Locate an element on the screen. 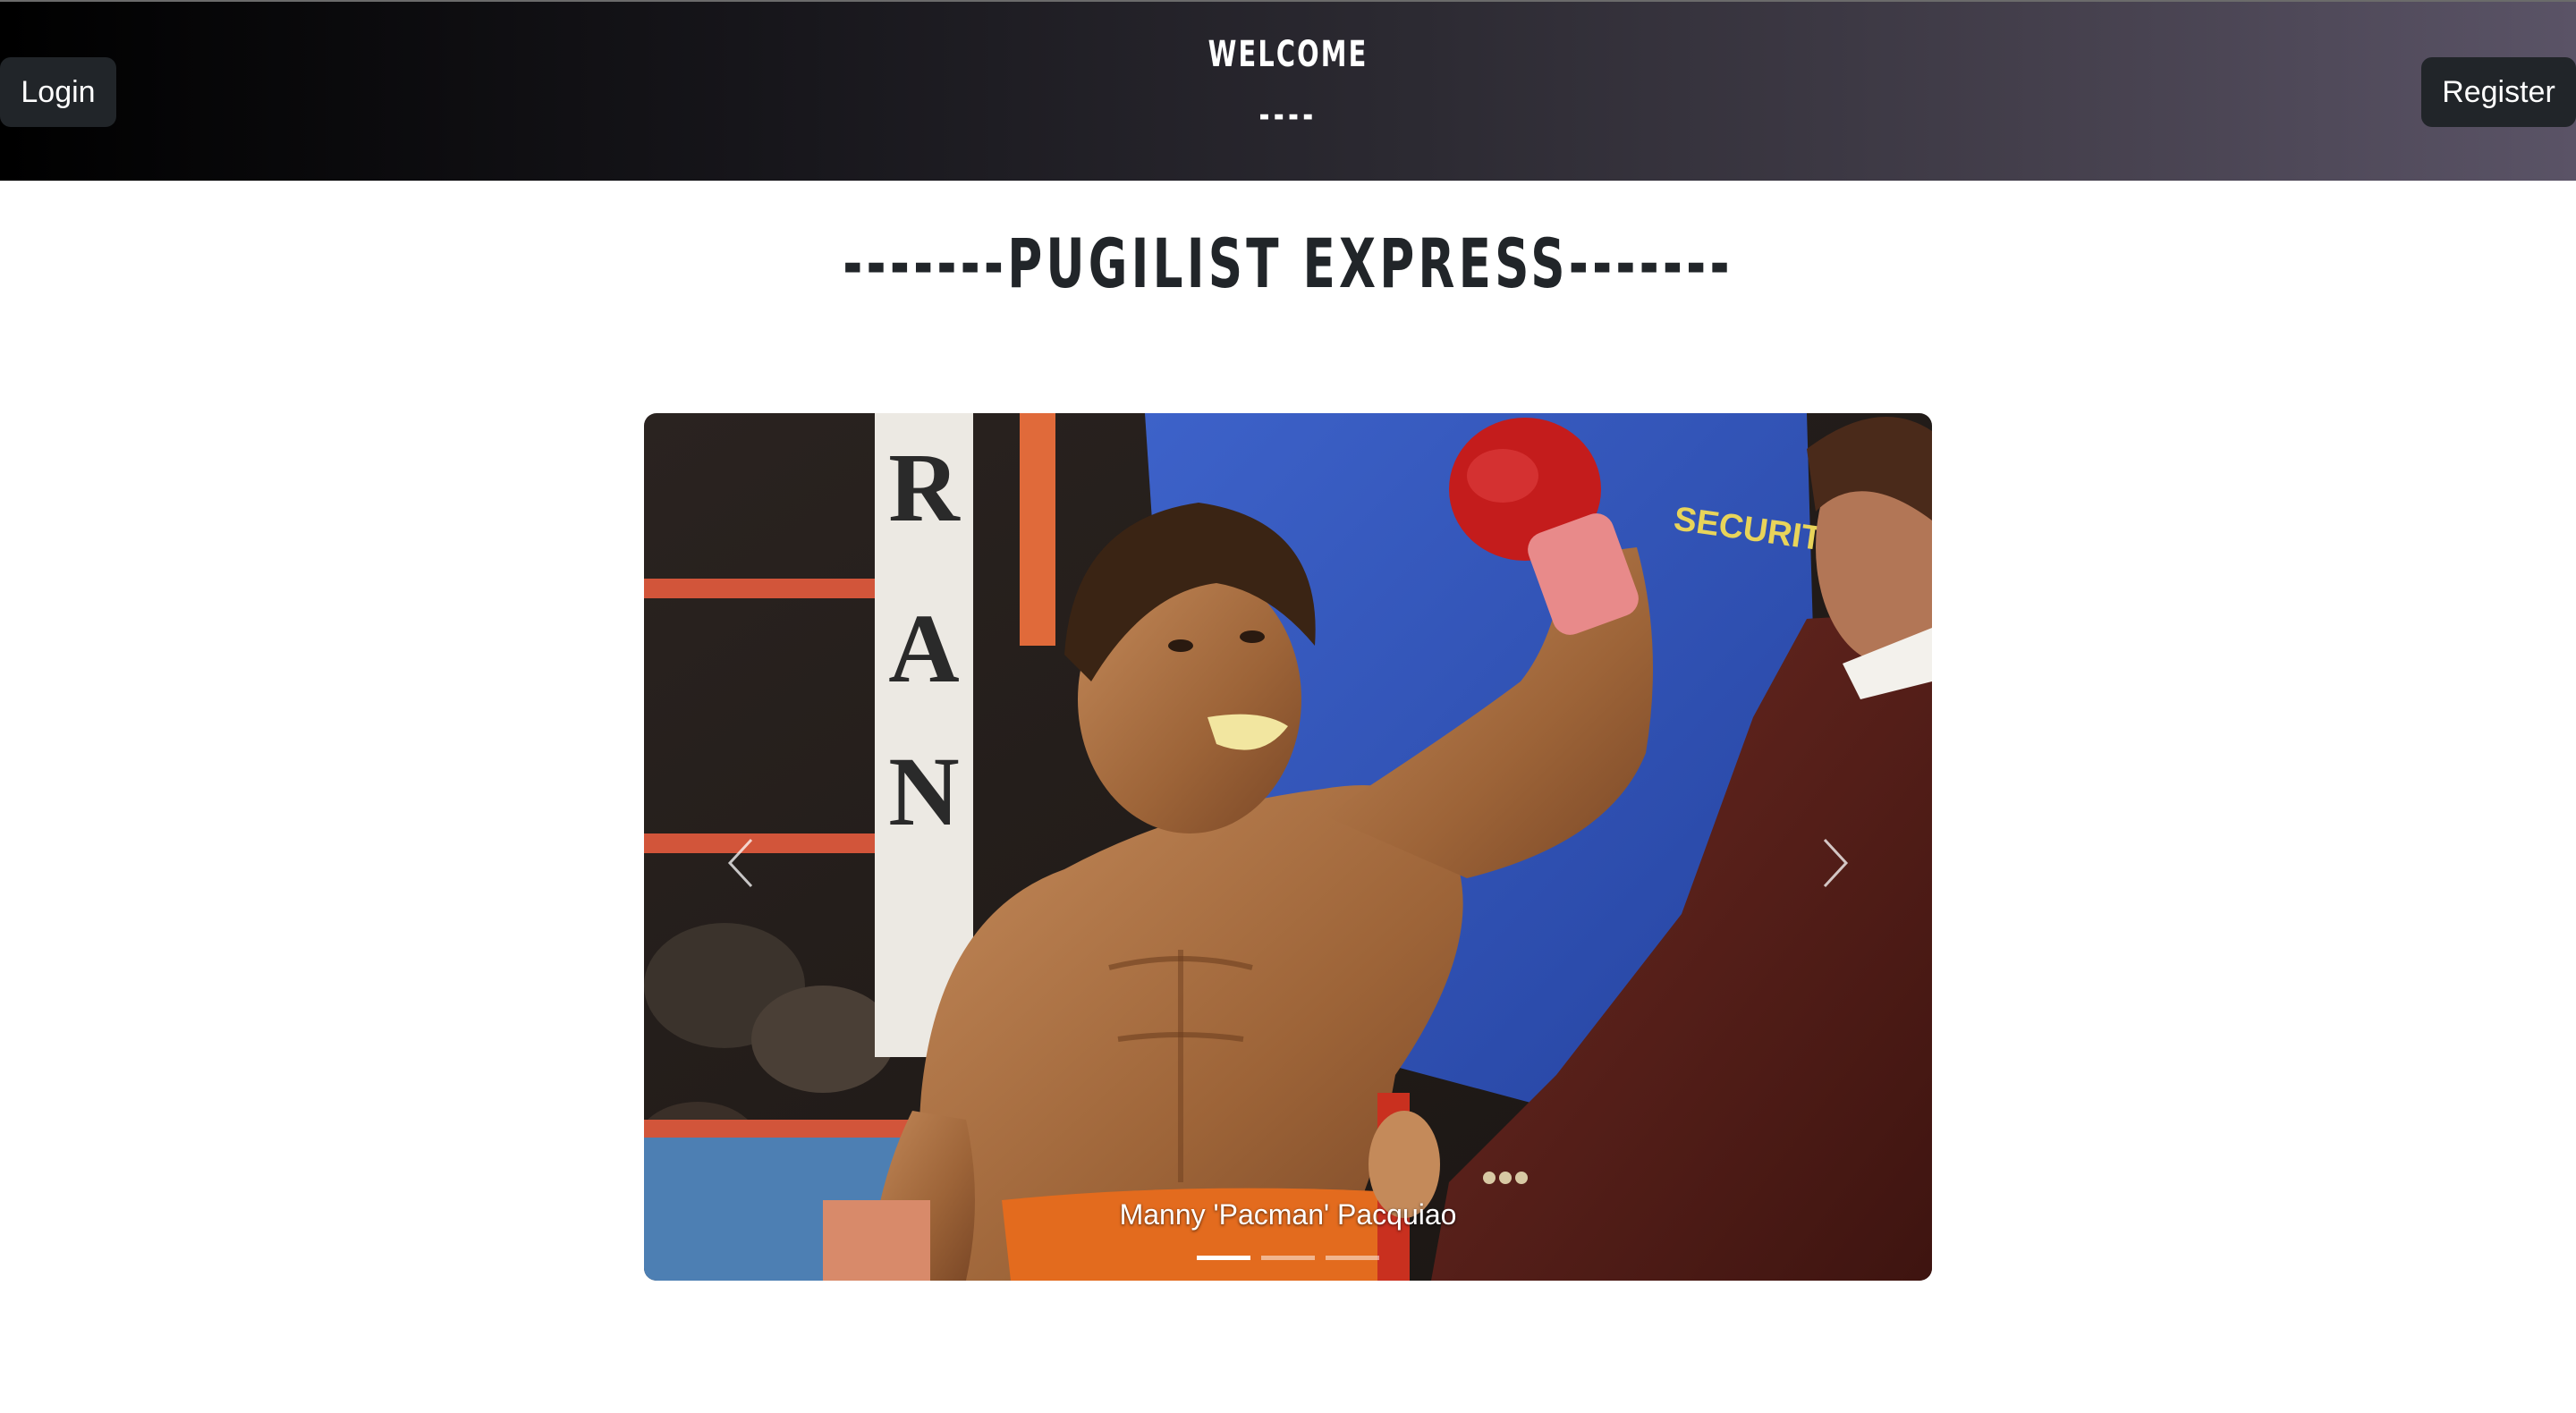  svg-text: N is located at coordinates (923, 791).